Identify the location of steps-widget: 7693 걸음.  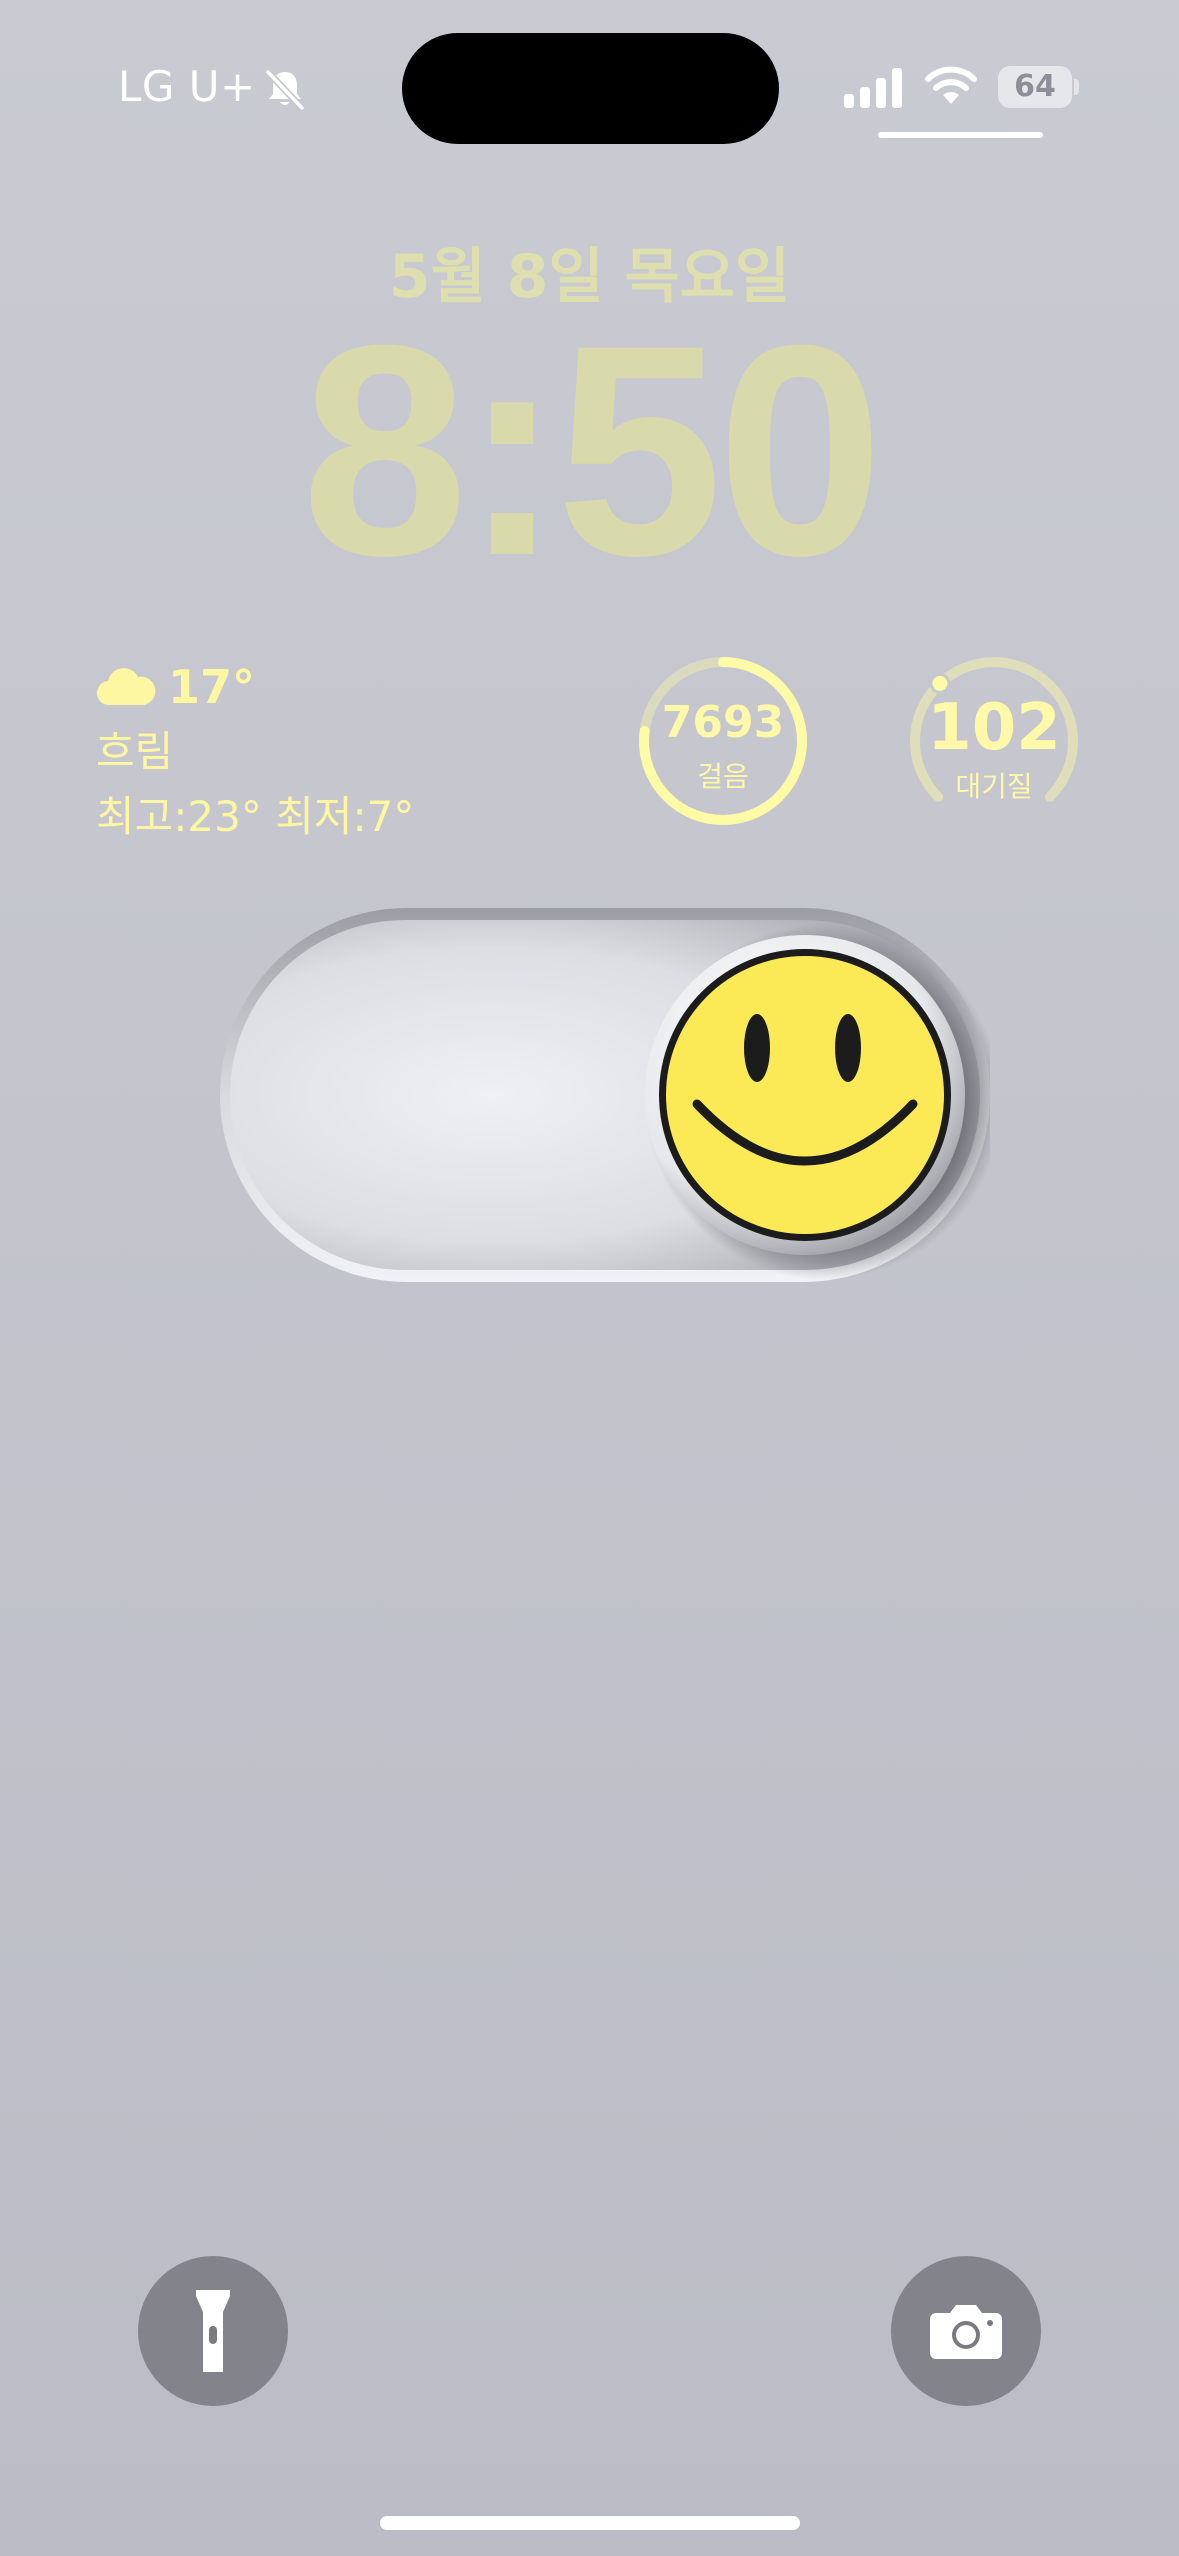
(723, 741).